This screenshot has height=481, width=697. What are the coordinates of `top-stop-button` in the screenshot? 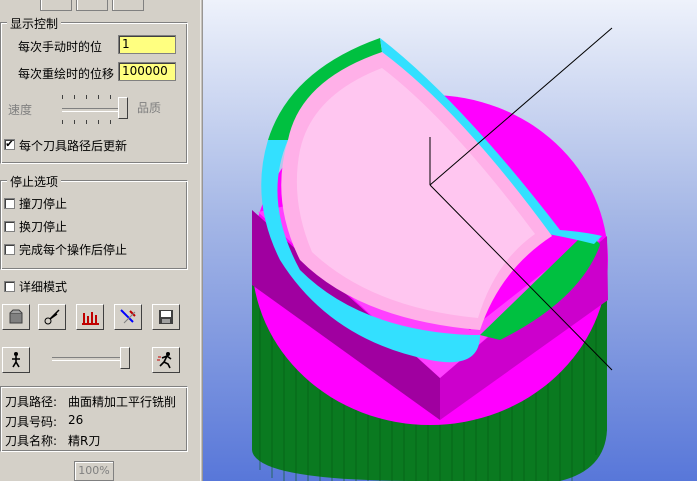 It's located at (92, 5).